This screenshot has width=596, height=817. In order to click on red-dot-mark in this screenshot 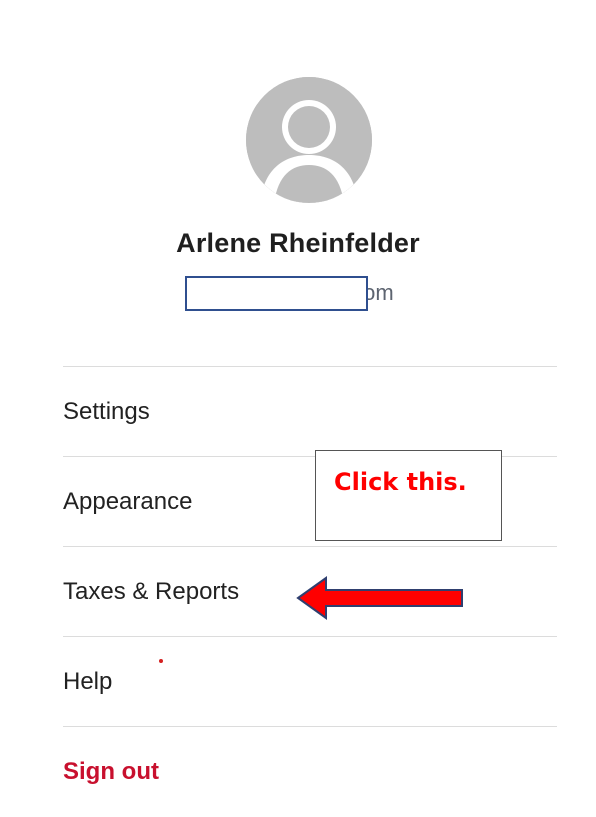, I will do `click(161, 661)`.